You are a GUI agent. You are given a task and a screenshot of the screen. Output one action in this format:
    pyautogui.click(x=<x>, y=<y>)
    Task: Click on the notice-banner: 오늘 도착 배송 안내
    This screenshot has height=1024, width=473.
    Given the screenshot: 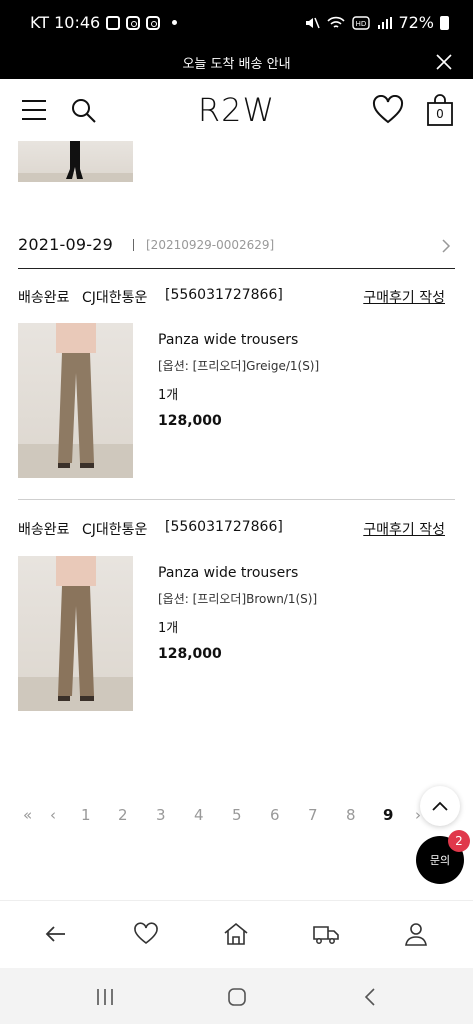 What is the action you would take?
    pyautogui.click(x=236, y=62)
    